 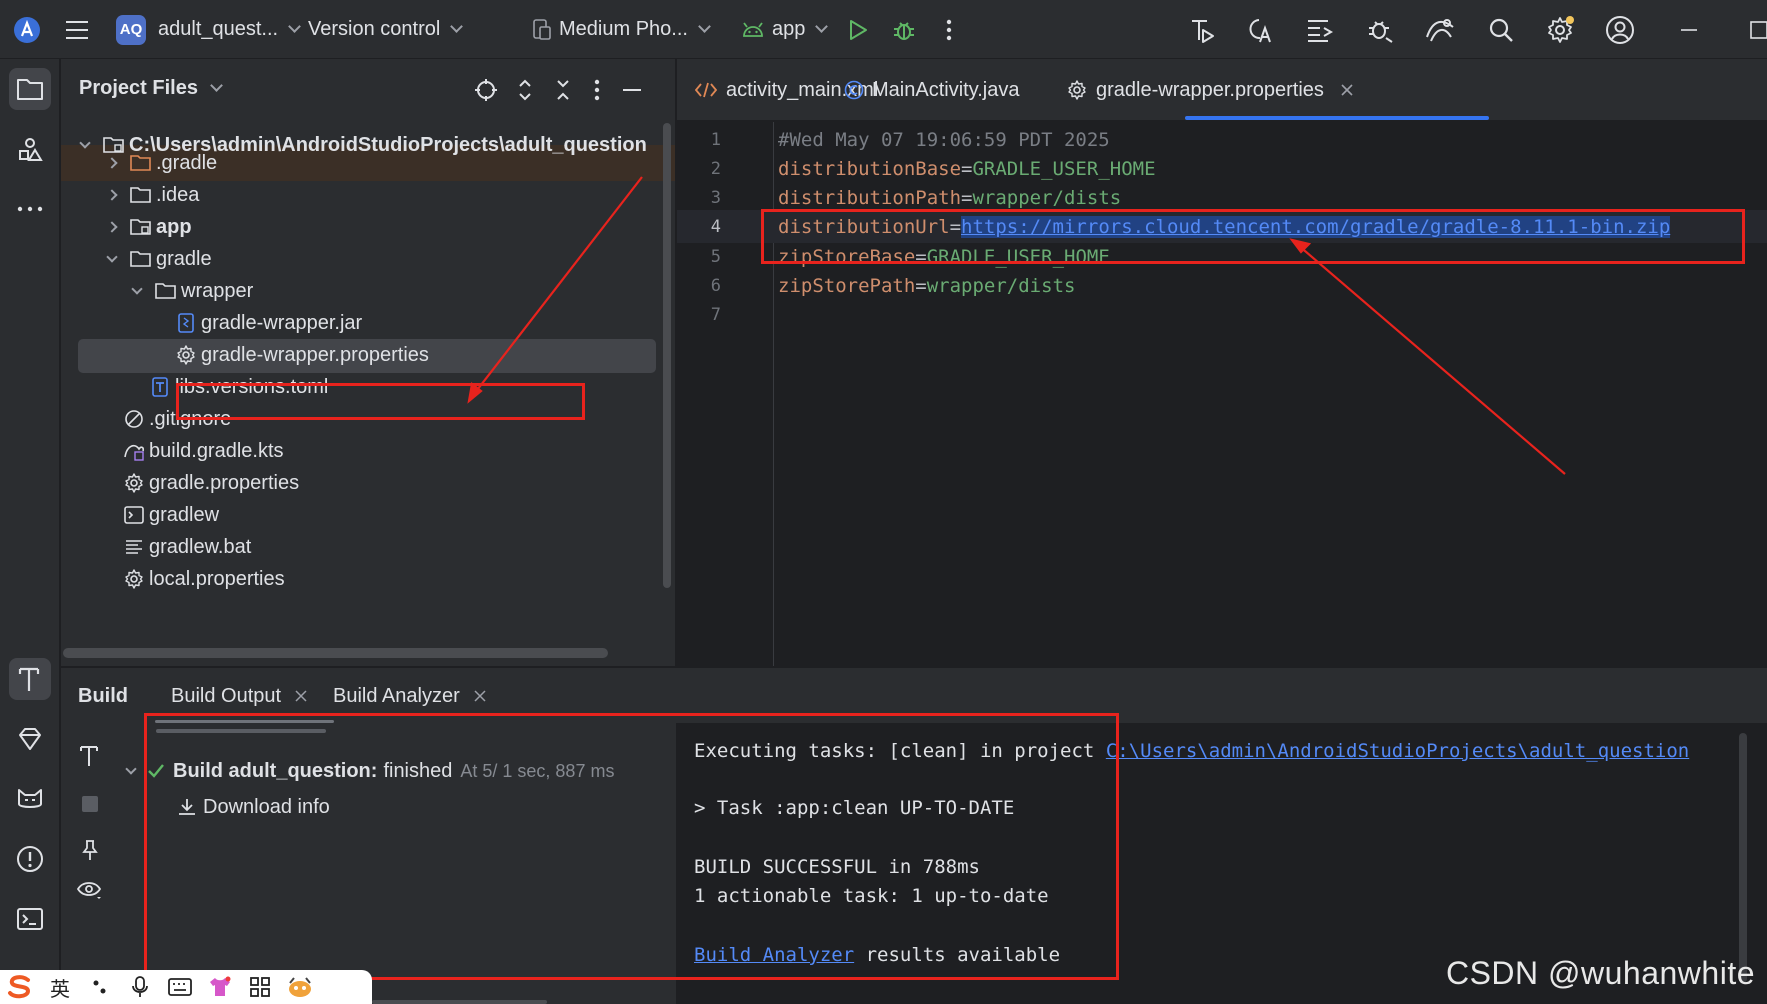 I want to click on sogou-logo-icon, so click(x=20, y=987).